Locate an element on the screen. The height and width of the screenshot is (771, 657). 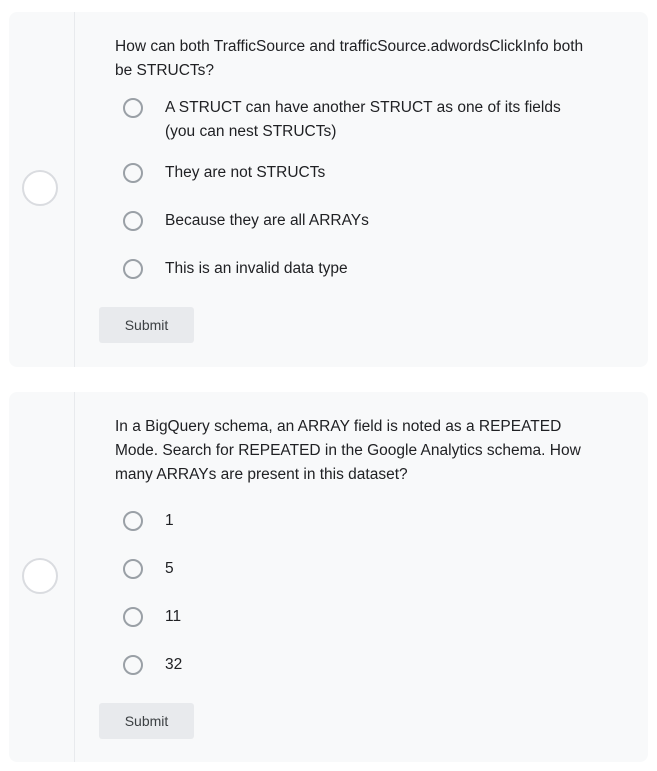
option-3: Because they are all ARRAYs is located at coordinates (358, 221).